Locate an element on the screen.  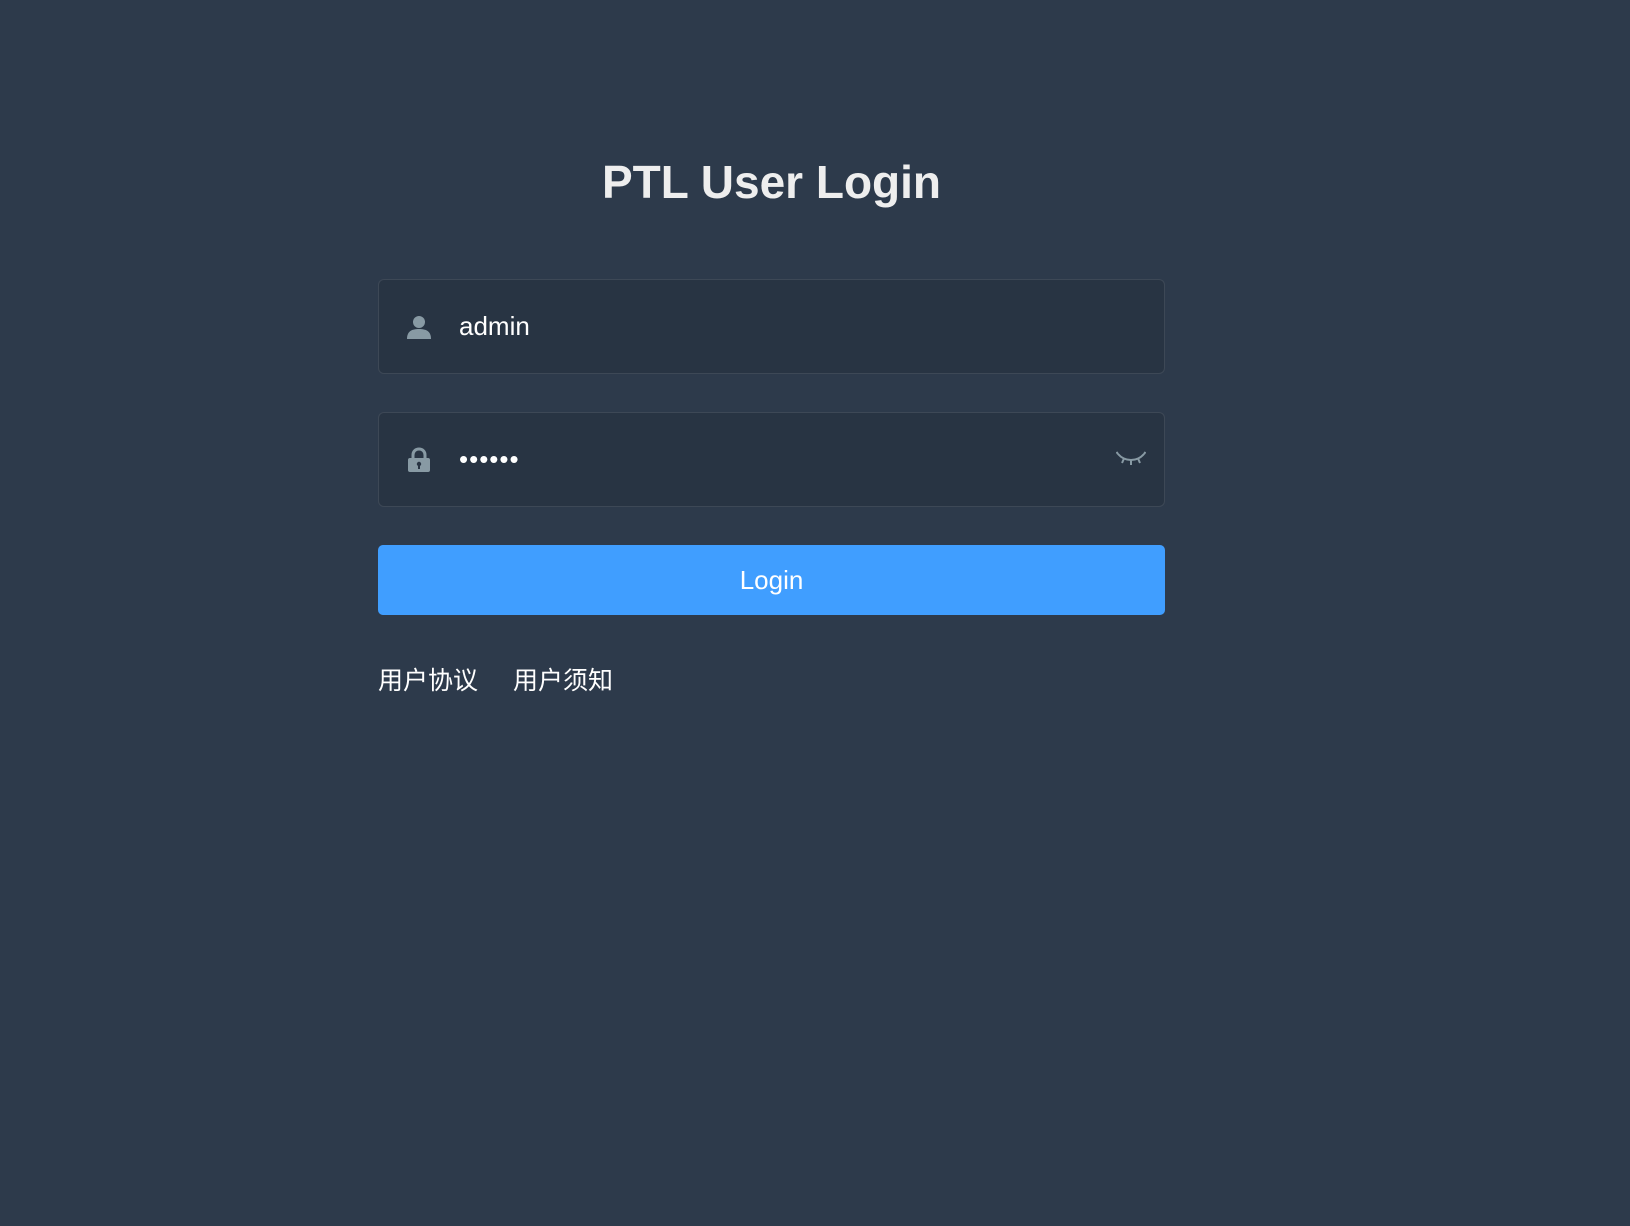
password-field: •••••• is located at coordinates (771, 459).